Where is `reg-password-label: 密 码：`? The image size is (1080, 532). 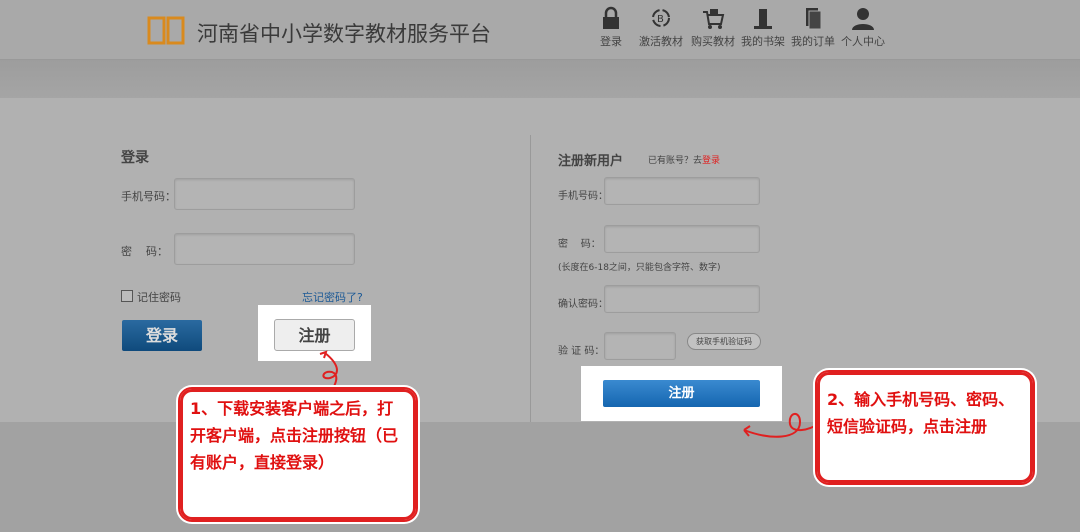 reg-password-label: 密 码： is located at coordinates (579, 244).